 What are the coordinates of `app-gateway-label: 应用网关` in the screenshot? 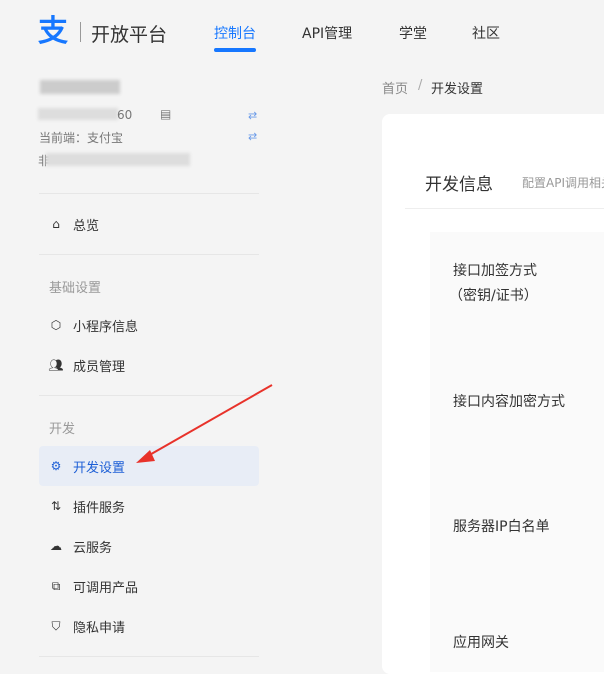 It's located at (481, 643).